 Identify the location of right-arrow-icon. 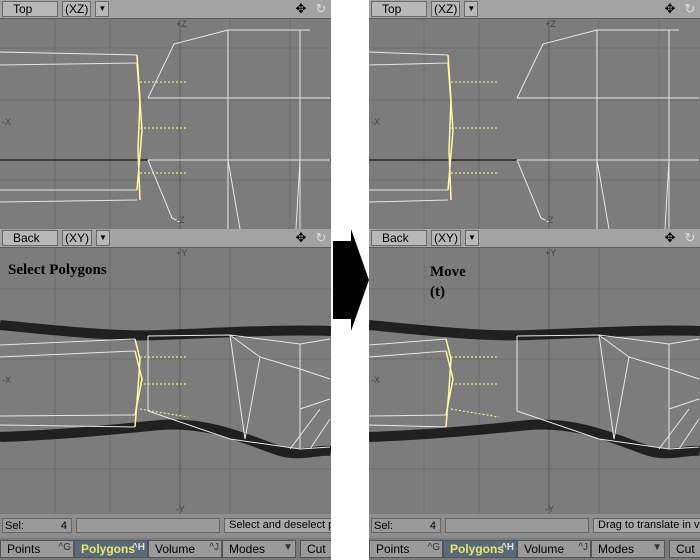
(351, 280).